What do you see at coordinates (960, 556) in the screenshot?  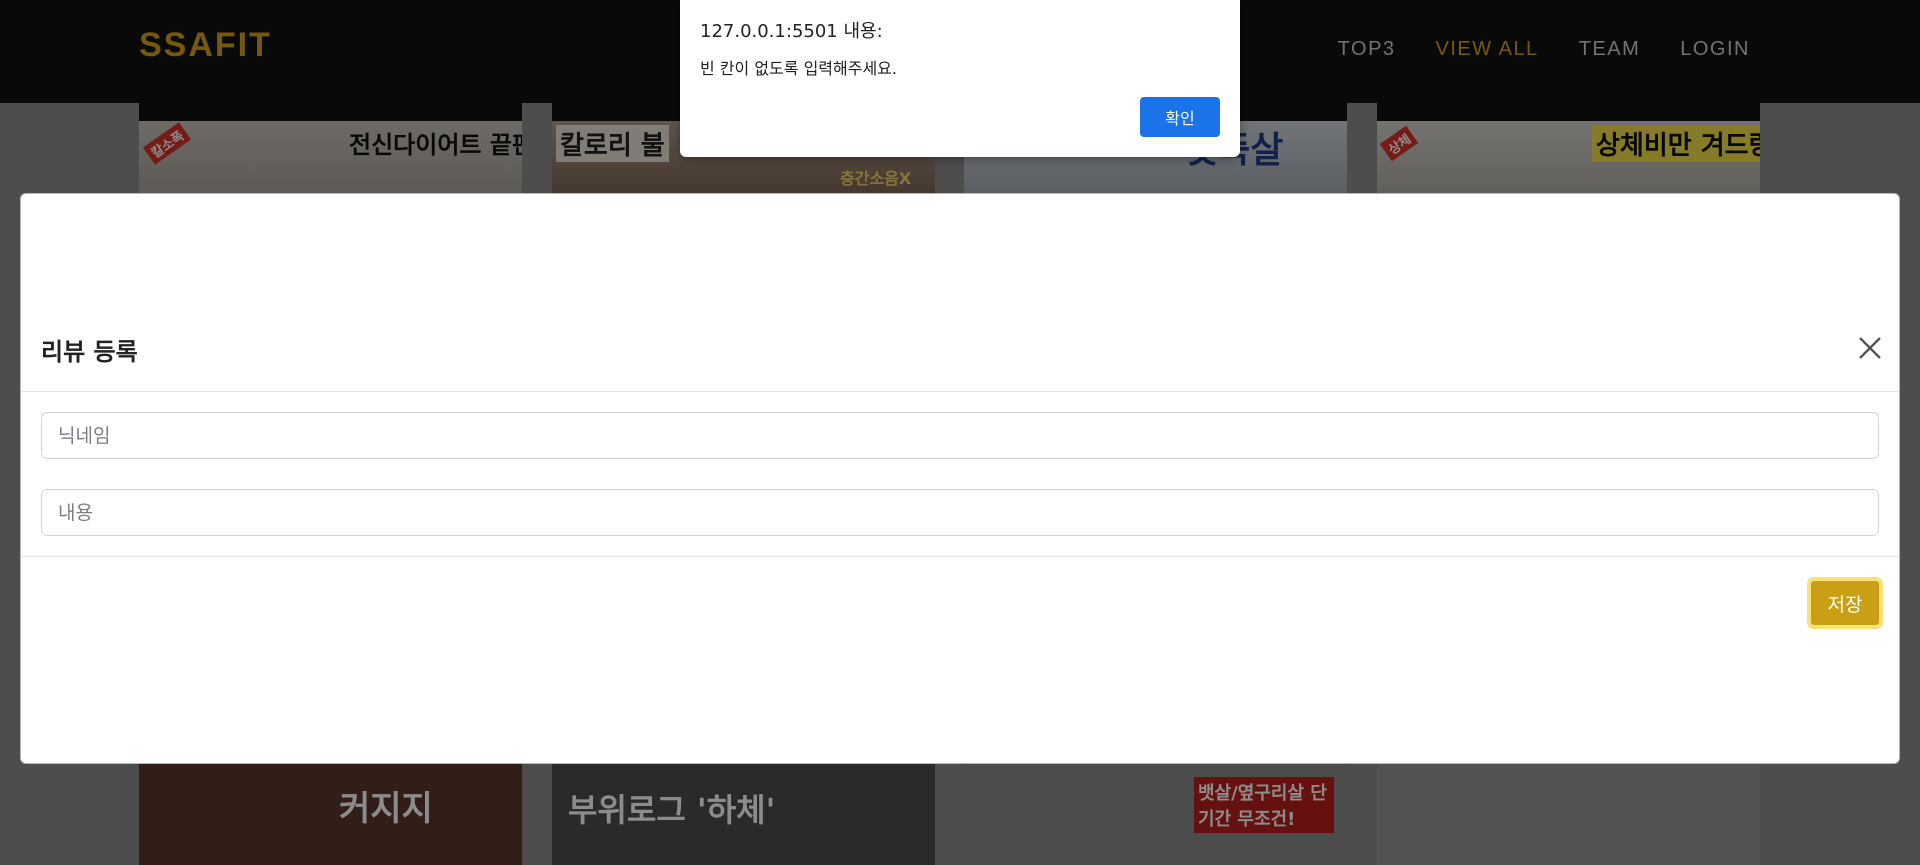 I see `modal-footer-divider` at bounding box center [960, 556].